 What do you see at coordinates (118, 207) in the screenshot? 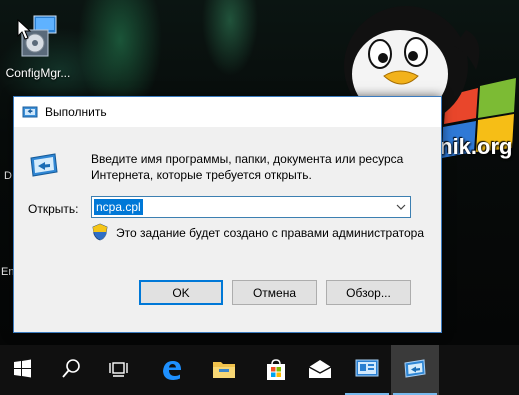
I see `open-input-value: ncpa.cpl` at bounding box center [118, 207].